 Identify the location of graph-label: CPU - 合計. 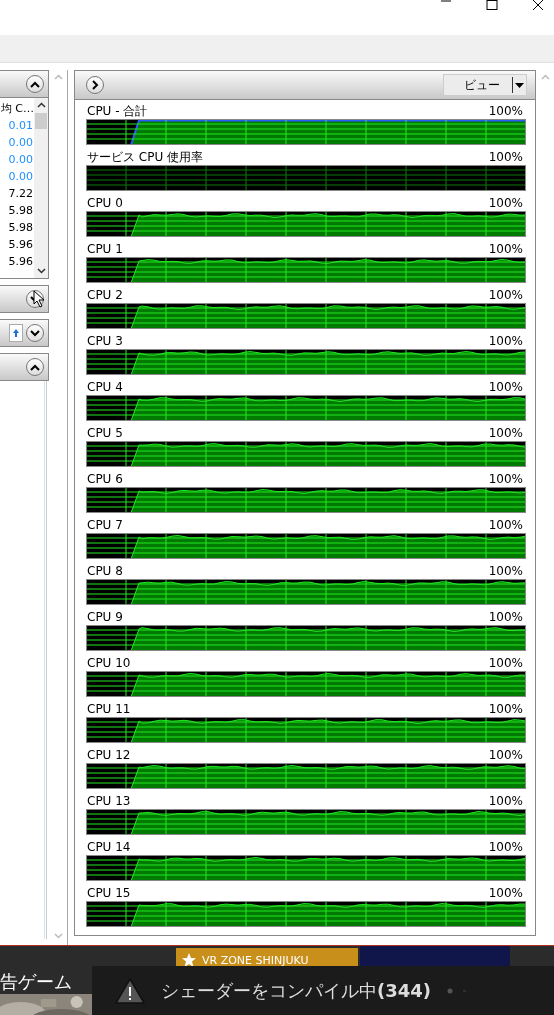
(117, 111).